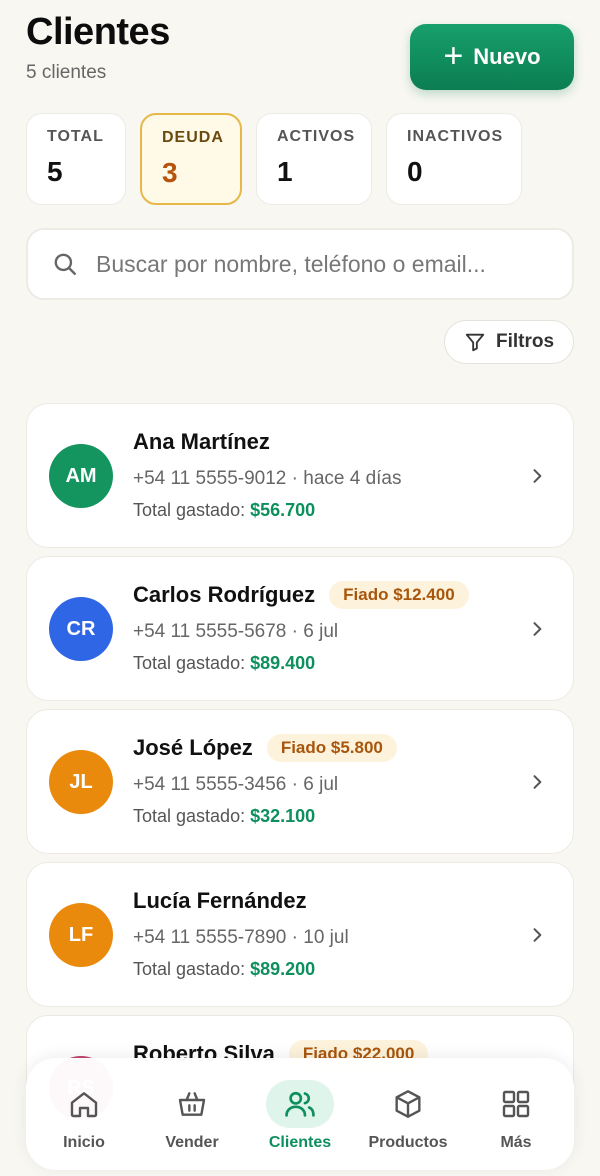 Image resolution: width=600 pixels, height=1176 pixels. I want to click on total-amount: $89.200, so click(283, 969).